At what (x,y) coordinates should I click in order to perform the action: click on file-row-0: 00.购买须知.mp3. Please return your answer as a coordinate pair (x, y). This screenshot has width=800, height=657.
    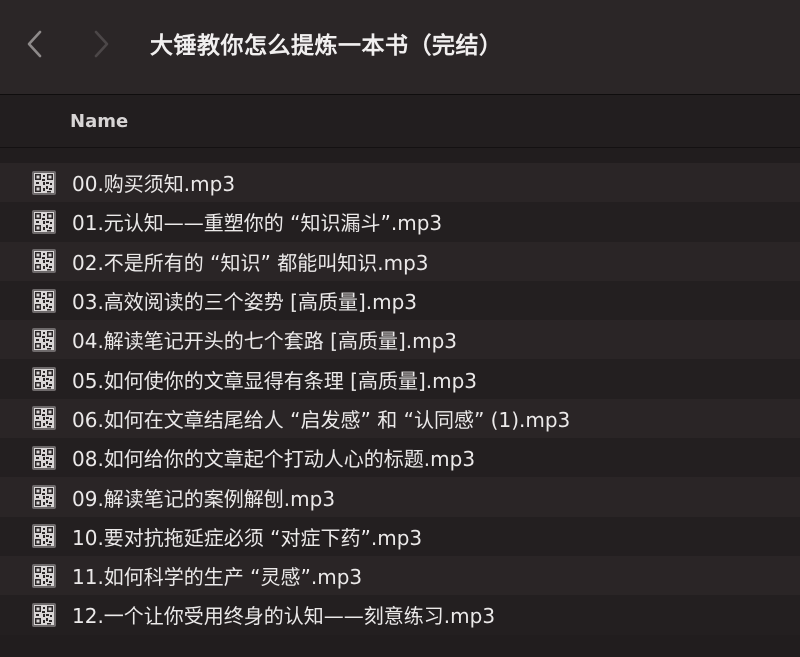
    Looking at the image, I should click on (400, 183).